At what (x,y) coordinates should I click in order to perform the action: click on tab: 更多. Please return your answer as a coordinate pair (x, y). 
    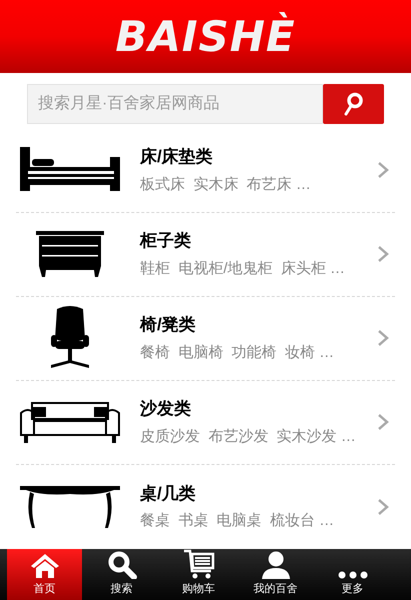
    Looking at the image, I should click on (352, 574).